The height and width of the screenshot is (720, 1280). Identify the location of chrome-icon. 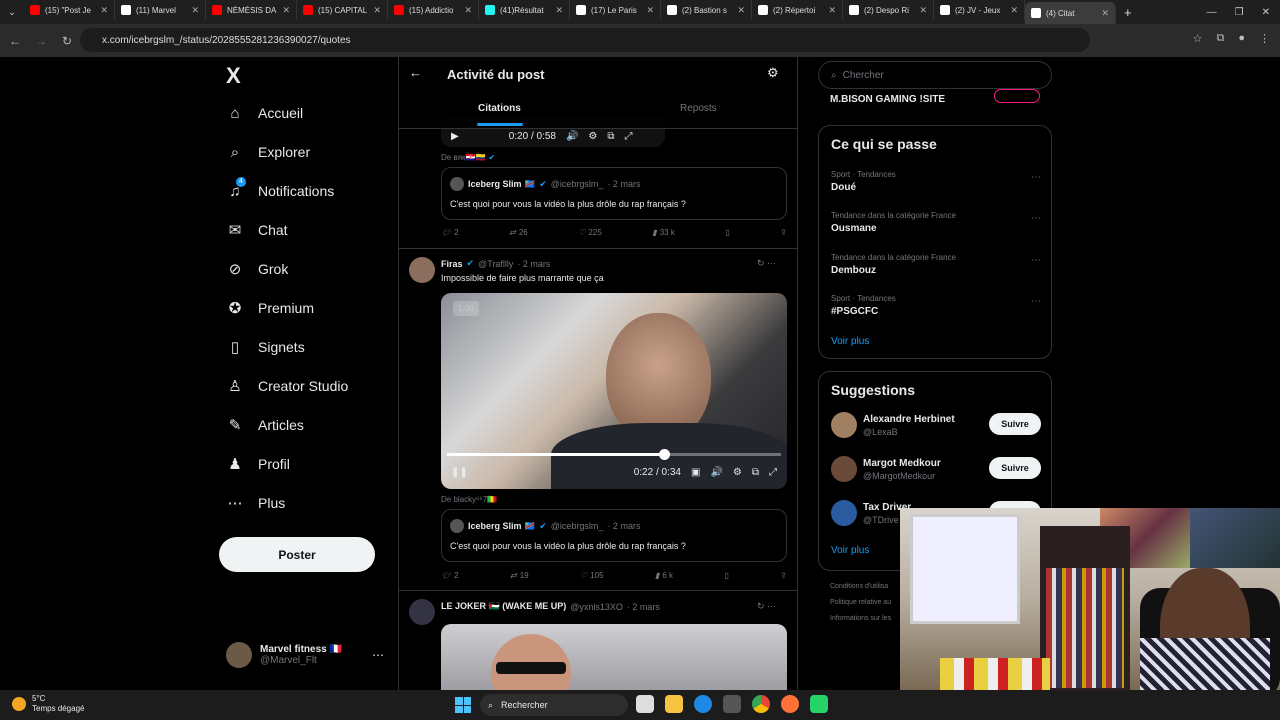
(761, 704).